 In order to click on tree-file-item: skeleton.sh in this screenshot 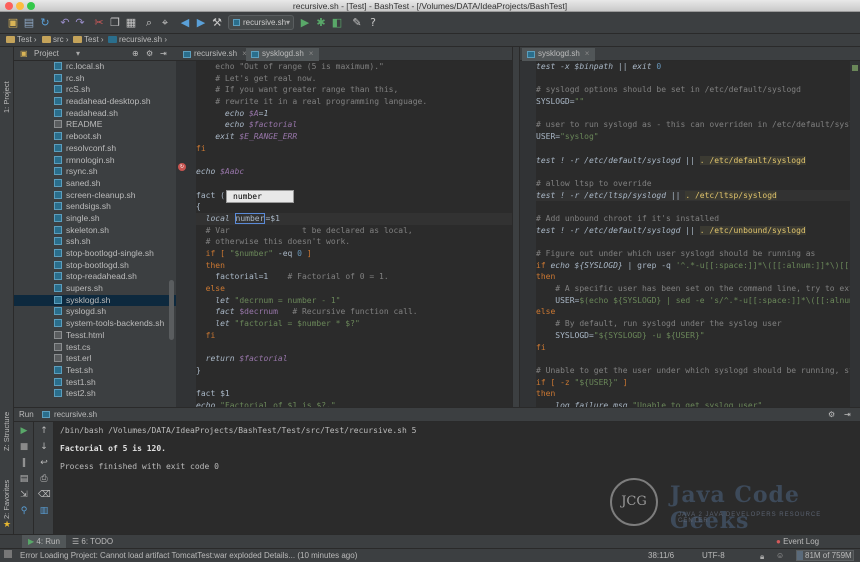, I will do `click(95, 231)`.